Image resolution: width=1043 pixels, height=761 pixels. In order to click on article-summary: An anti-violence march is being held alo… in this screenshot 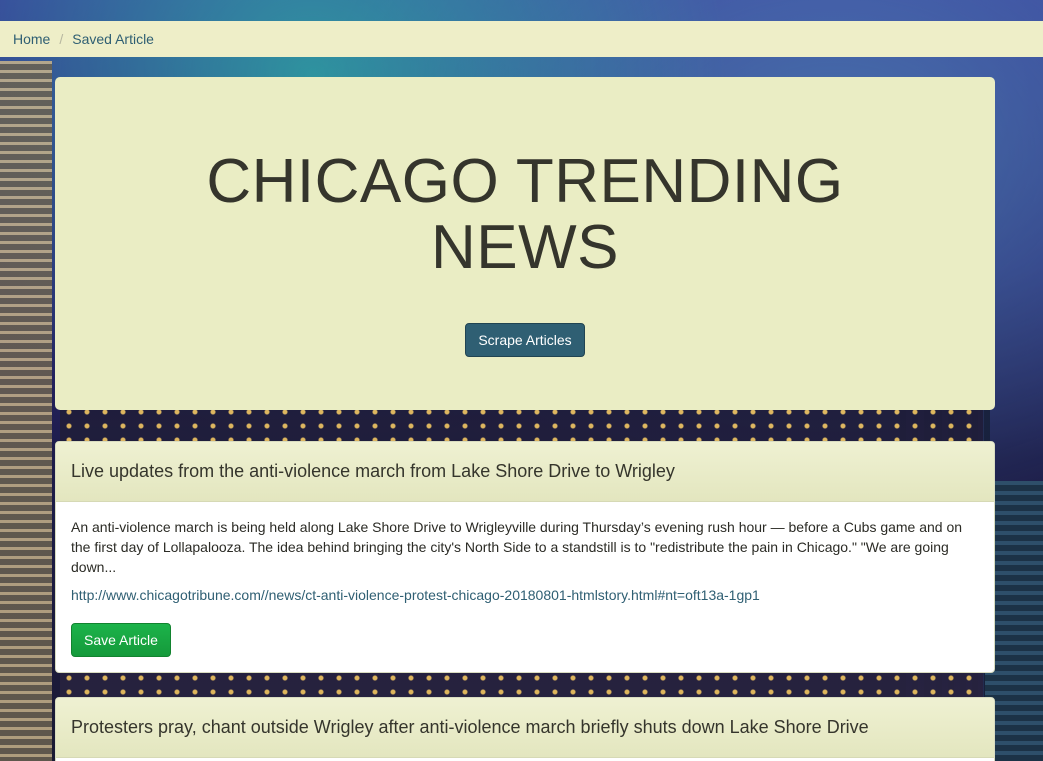, I will do `click(517, 547)`.